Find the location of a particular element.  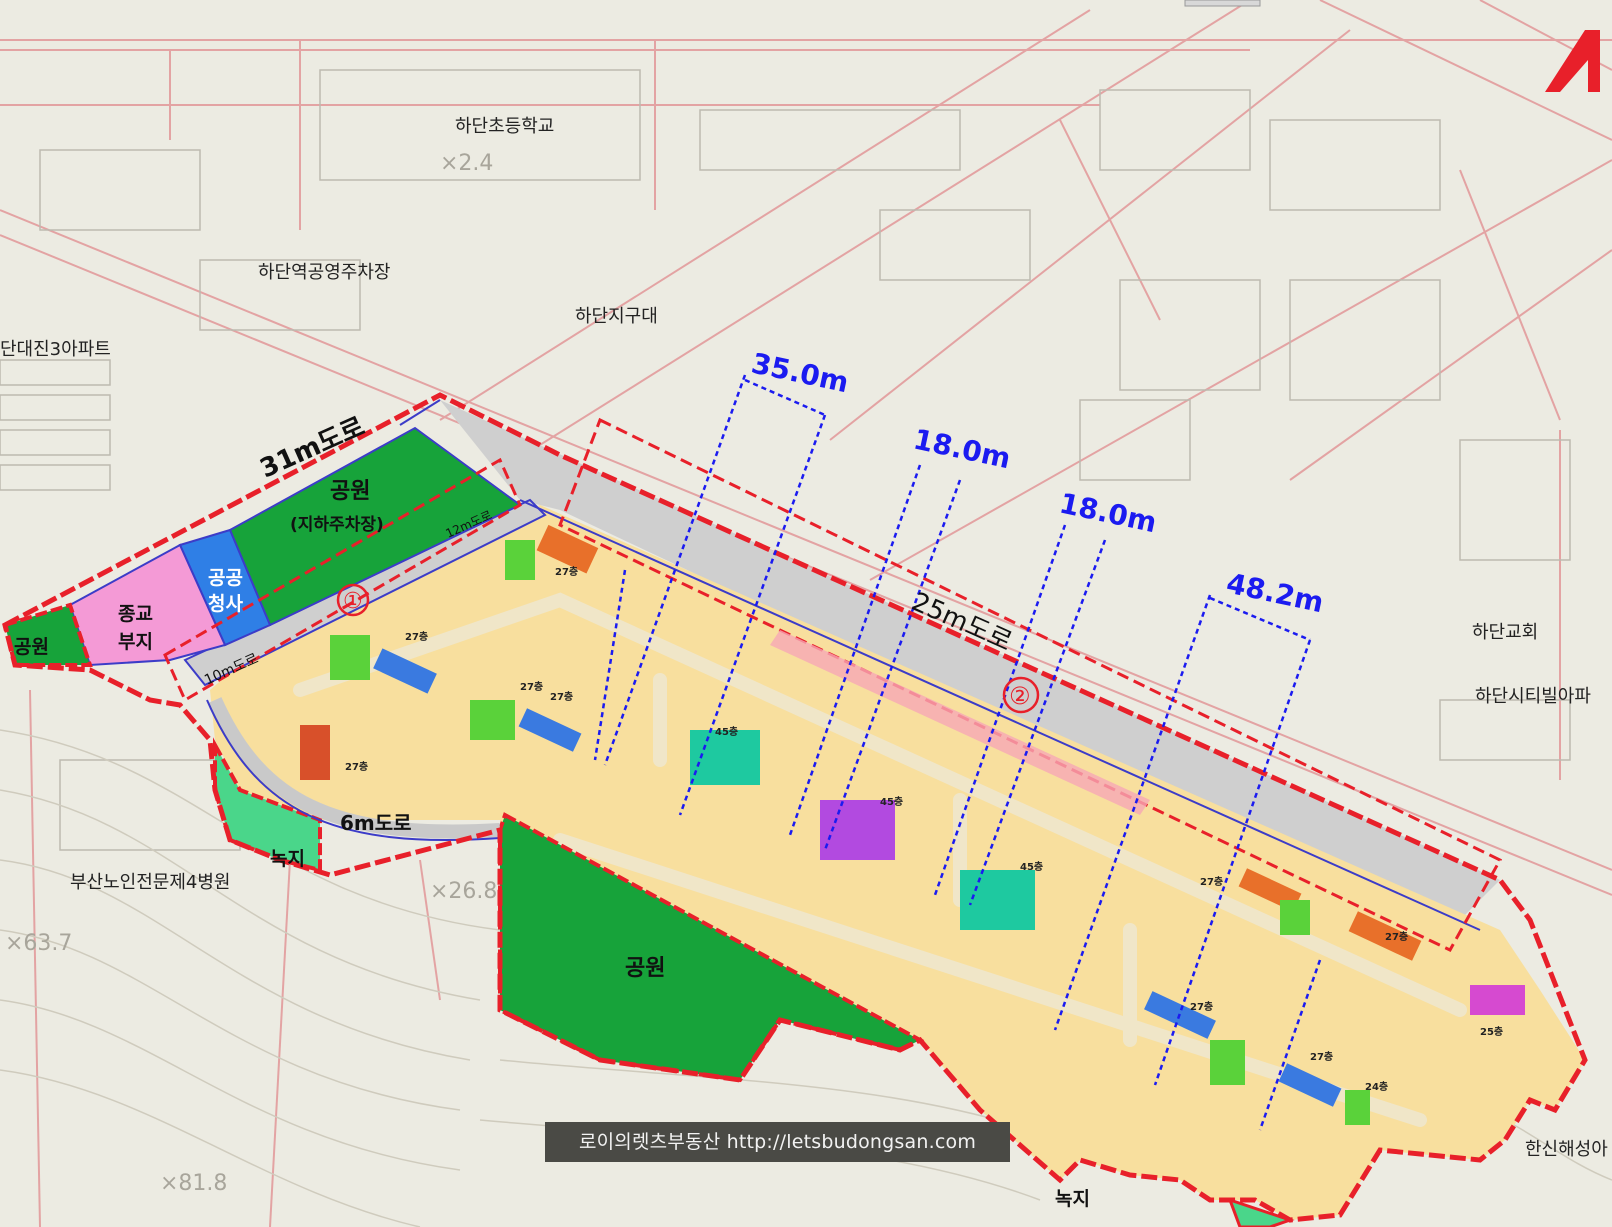

label-police: 하단지구대 is located at coordinates (616, 316).